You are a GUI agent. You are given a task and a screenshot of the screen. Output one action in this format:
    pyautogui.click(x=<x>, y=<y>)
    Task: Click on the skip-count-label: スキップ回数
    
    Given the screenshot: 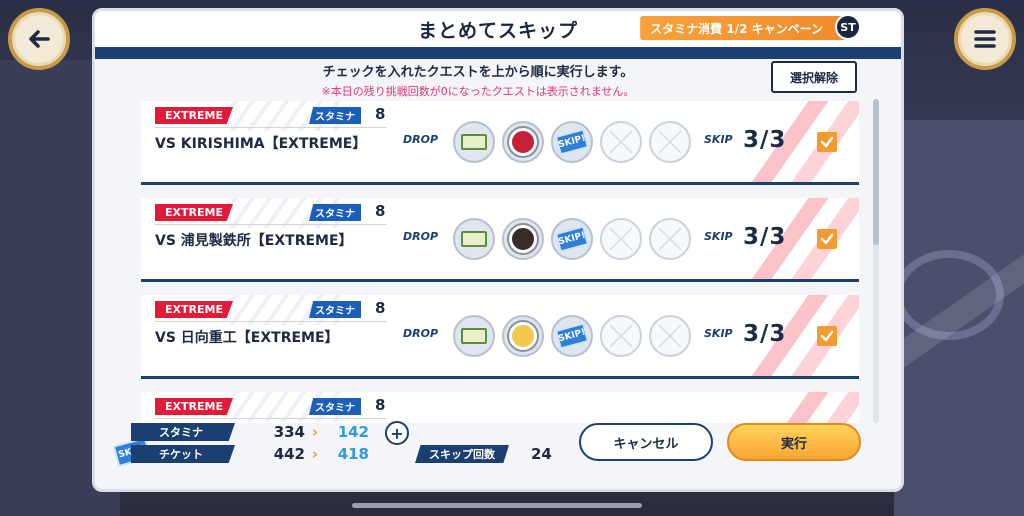 What is the action you would take?
    pyautogui.click(x=462, y=454)
    